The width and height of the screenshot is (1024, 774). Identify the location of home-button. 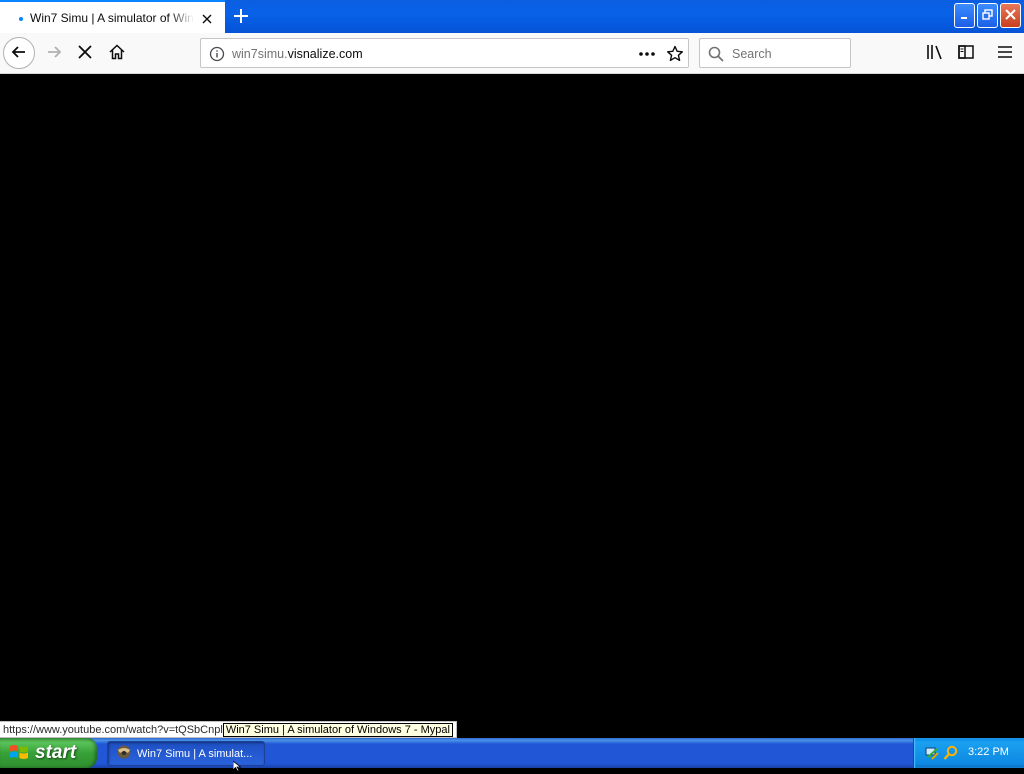
(117, 53).